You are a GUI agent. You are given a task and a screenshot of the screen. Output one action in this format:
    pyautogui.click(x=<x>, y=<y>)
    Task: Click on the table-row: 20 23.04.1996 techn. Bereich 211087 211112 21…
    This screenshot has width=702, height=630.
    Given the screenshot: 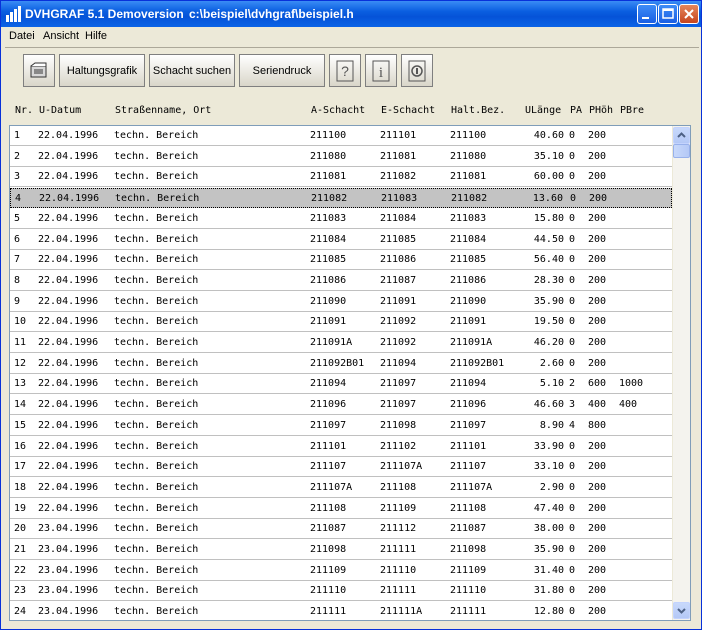 What is the action you would take?
    pyautogui.click(x=341, y=529)
    